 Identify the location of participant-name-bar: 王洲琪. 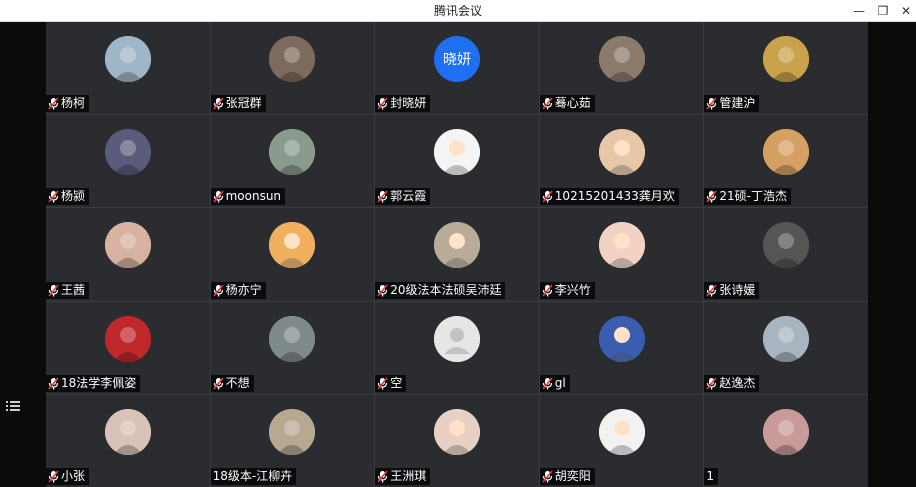
(403, 476).